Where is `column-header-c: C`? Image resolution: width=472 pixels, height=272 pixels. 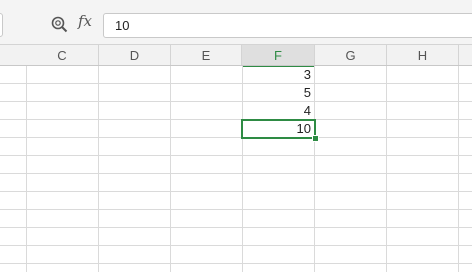 column-header-c: C is located at coordinates (62, 55).